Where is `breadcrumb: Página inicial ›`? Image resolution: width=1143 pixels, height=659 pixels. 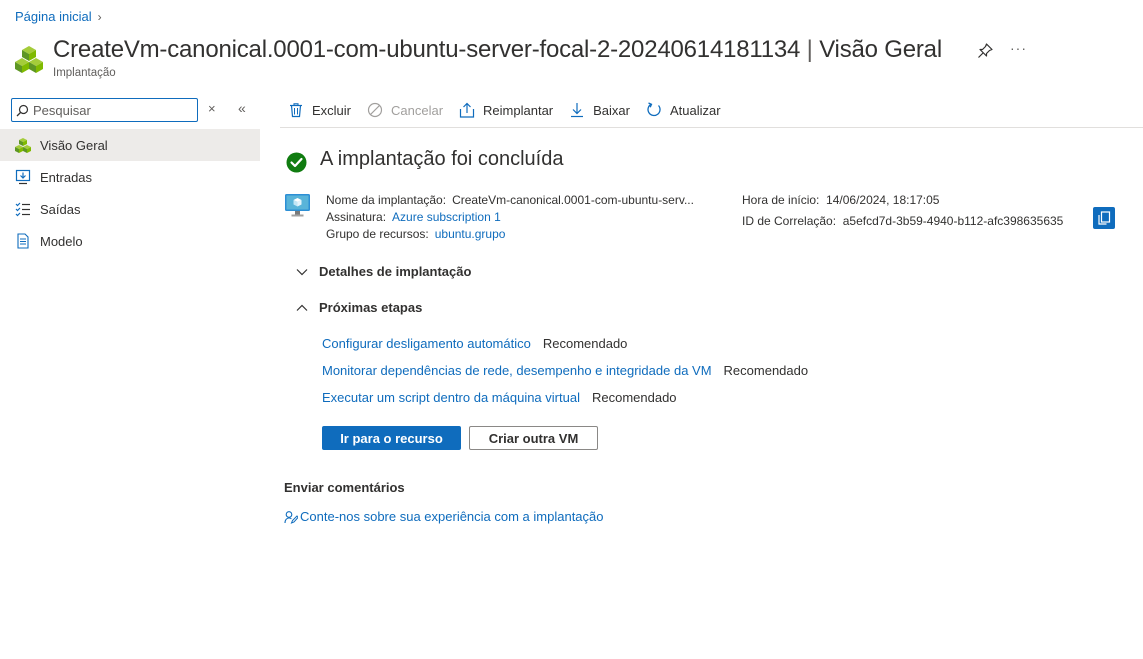
breadcrumb: Página inicial › is located at coordinates (58, 16).